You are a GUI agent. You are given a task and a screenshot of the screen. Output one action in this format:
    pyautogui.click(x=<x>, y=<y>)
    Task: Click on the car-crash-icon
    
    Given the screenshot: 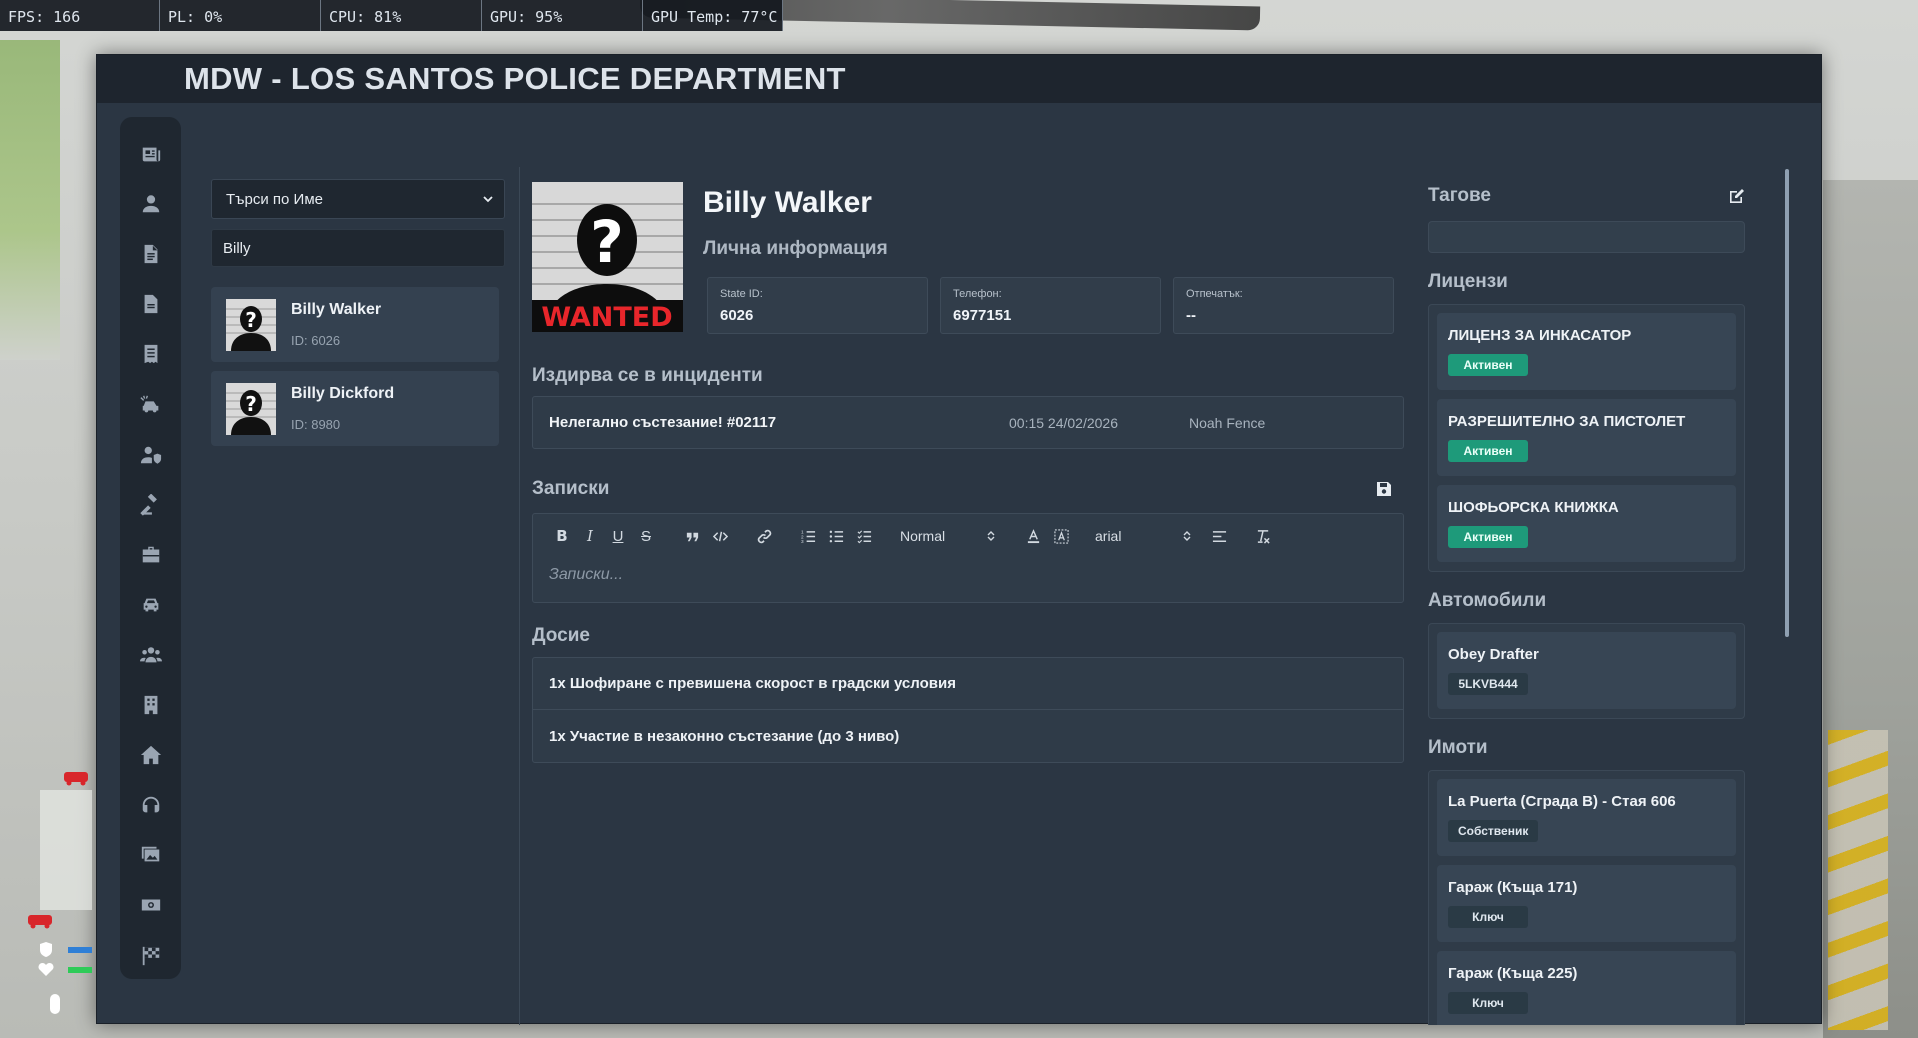 What is the action you would take?
    pyautogui.click(x=148, y=403)
    